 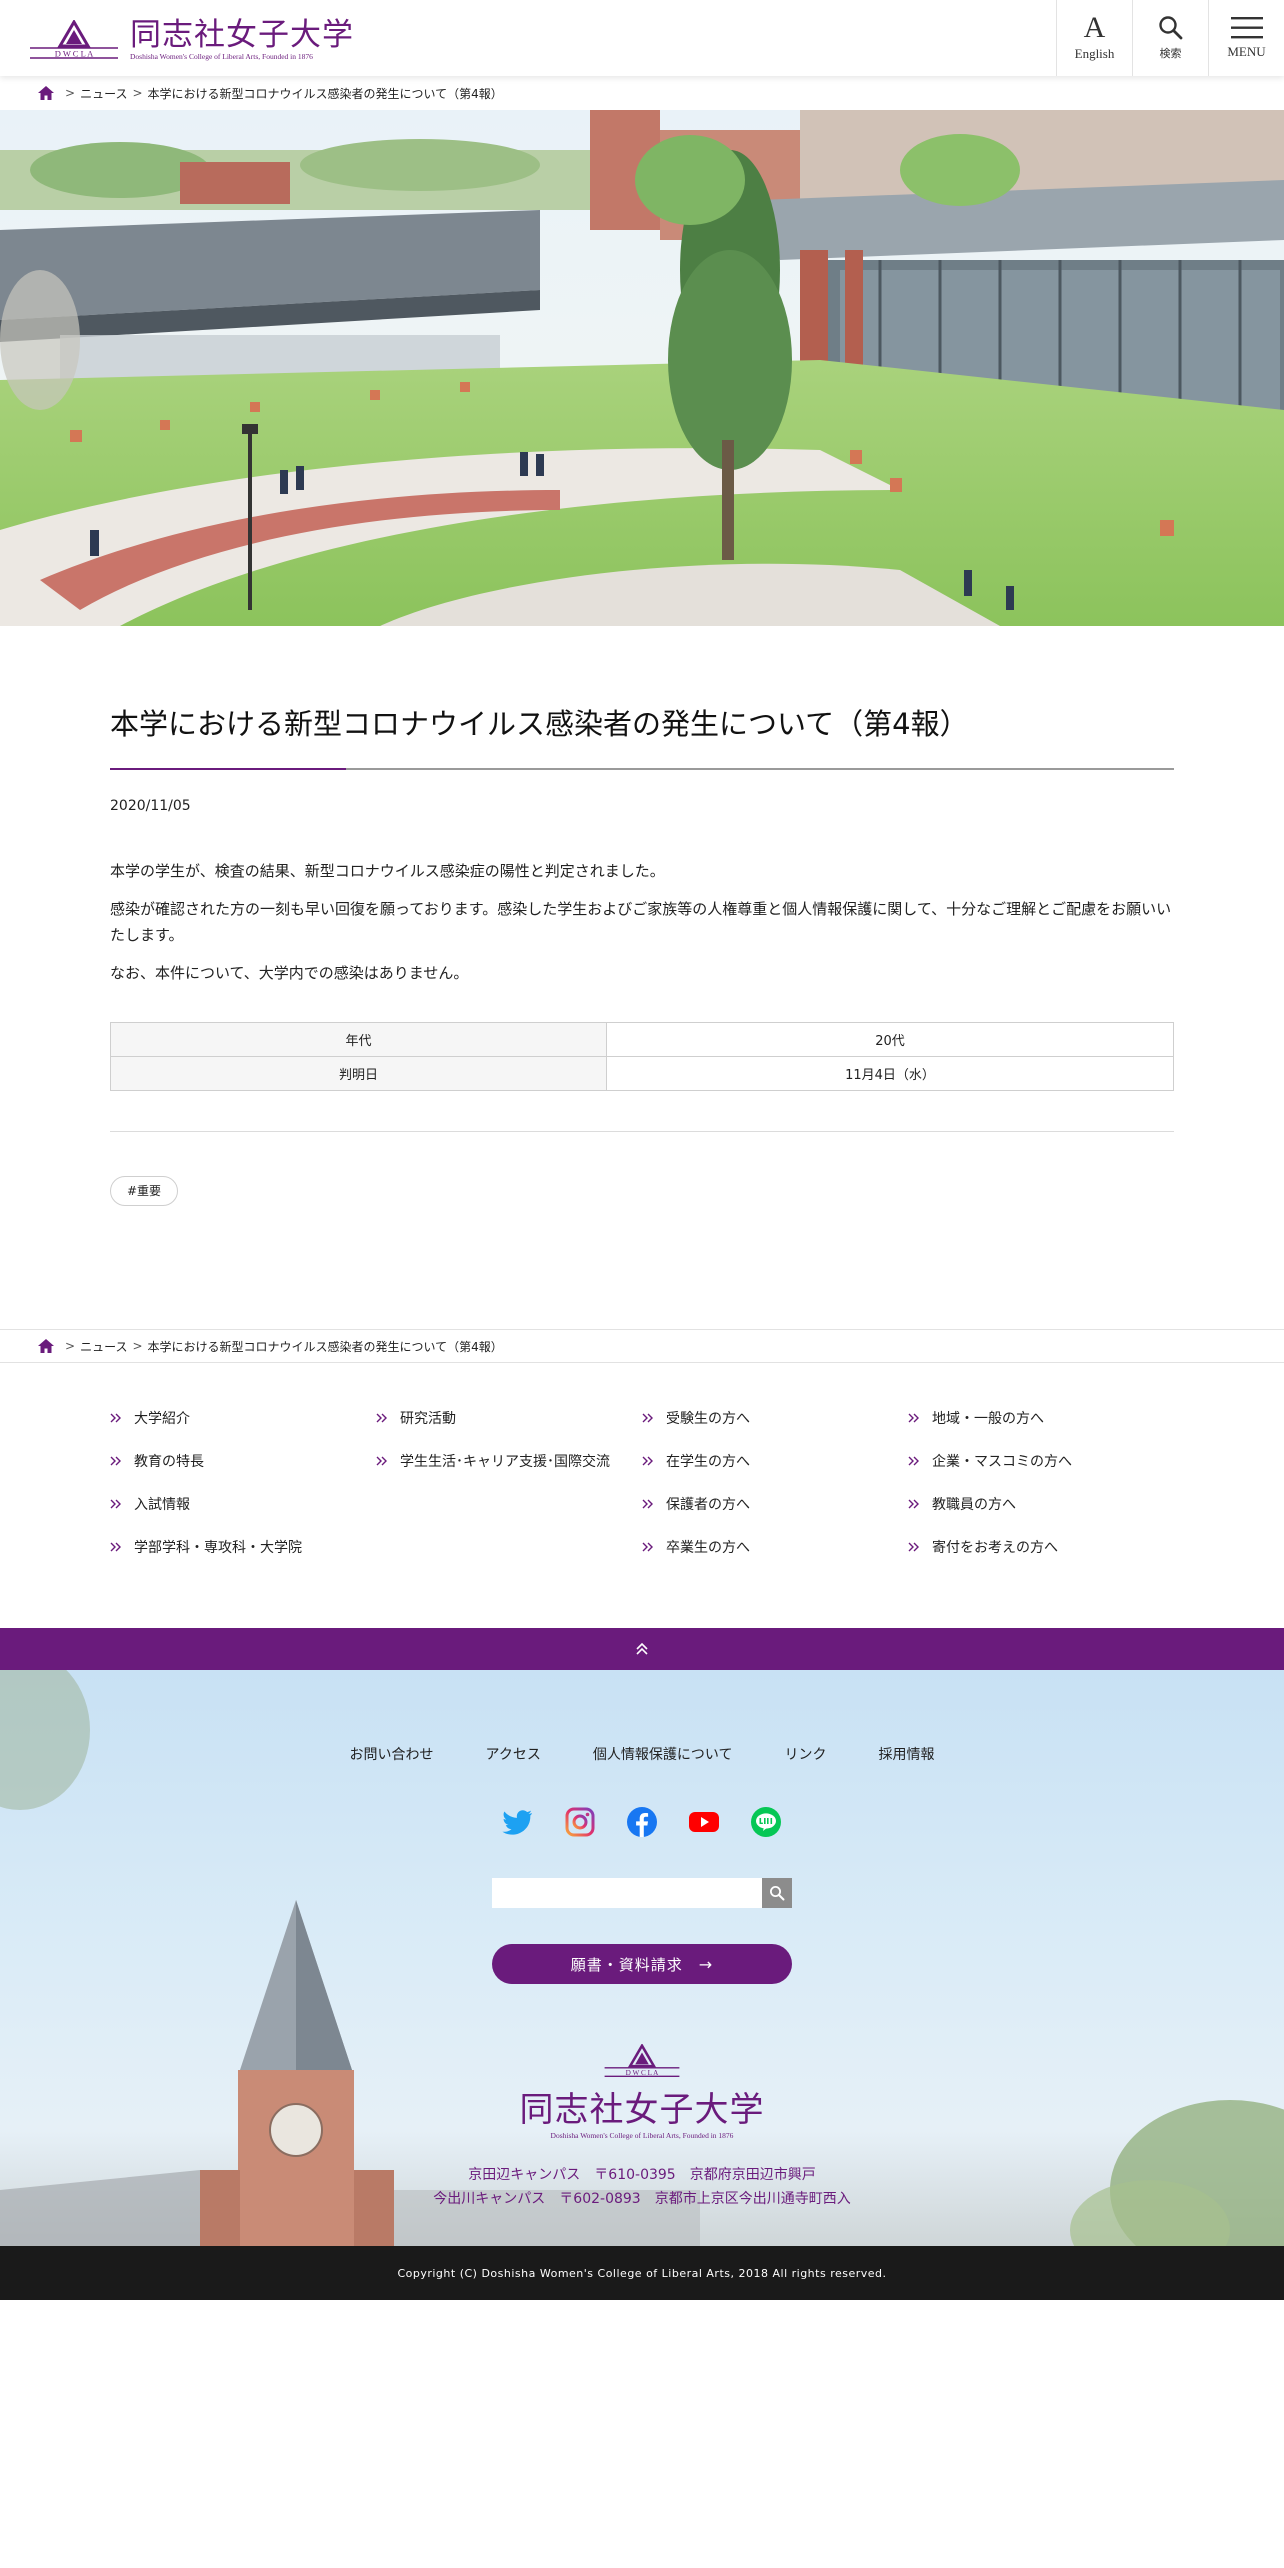 What do you see at coordinates (775, 1418) in the screenshot?
I see `sitemap-link: 受験生の方へ` at bounding box center [775, 1418].